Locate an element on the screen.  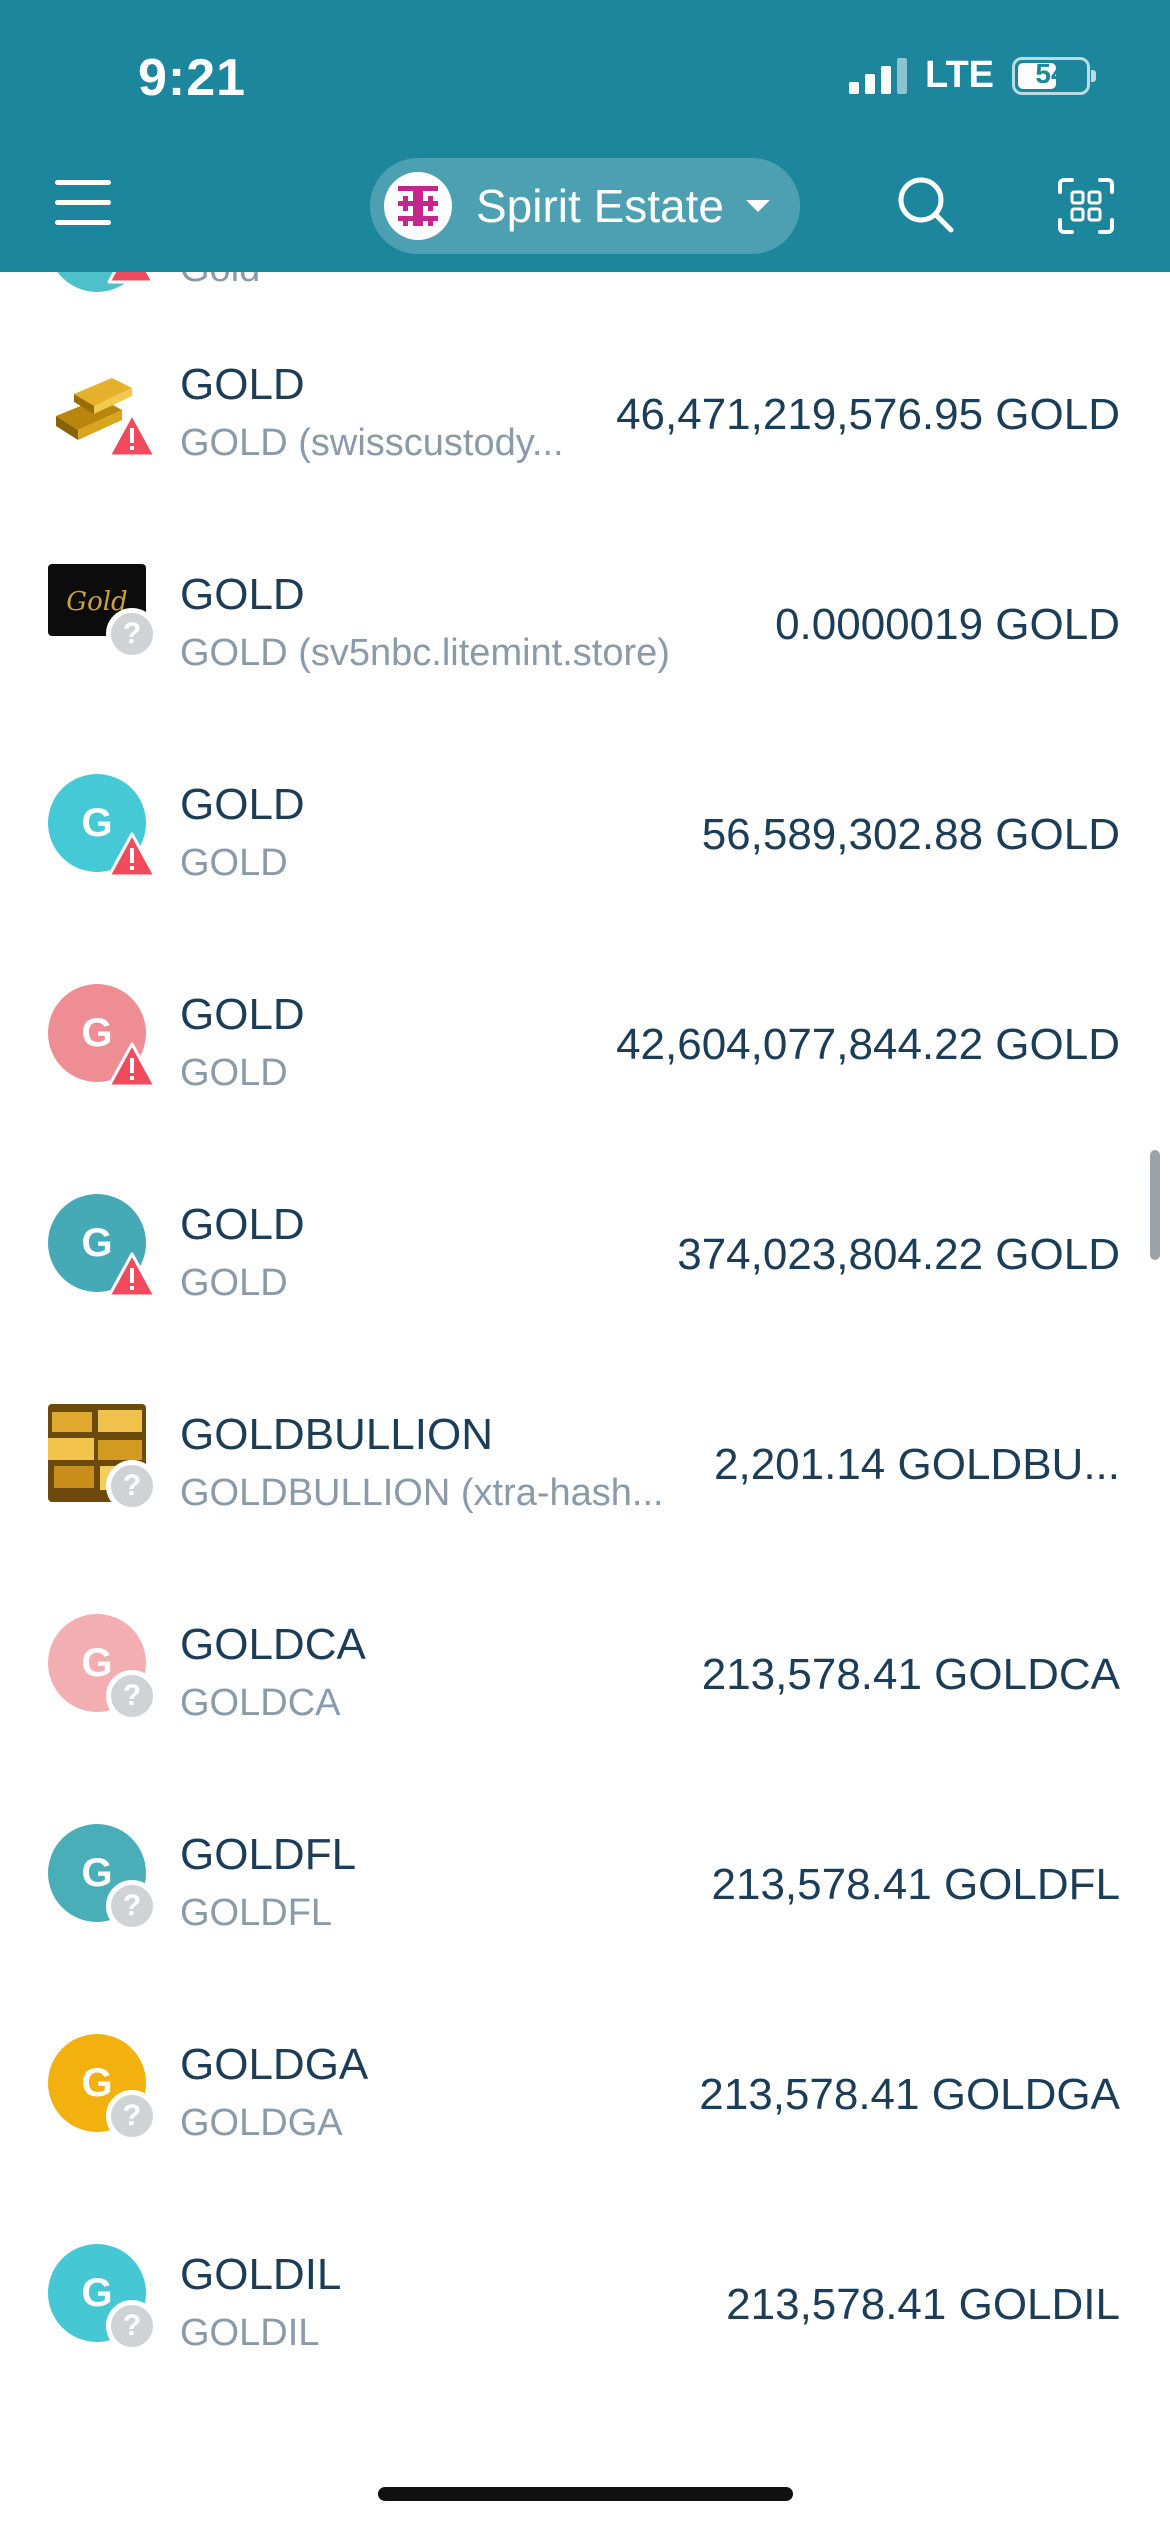
token-title: GOLDGA is located at coordinates (274, 2064).